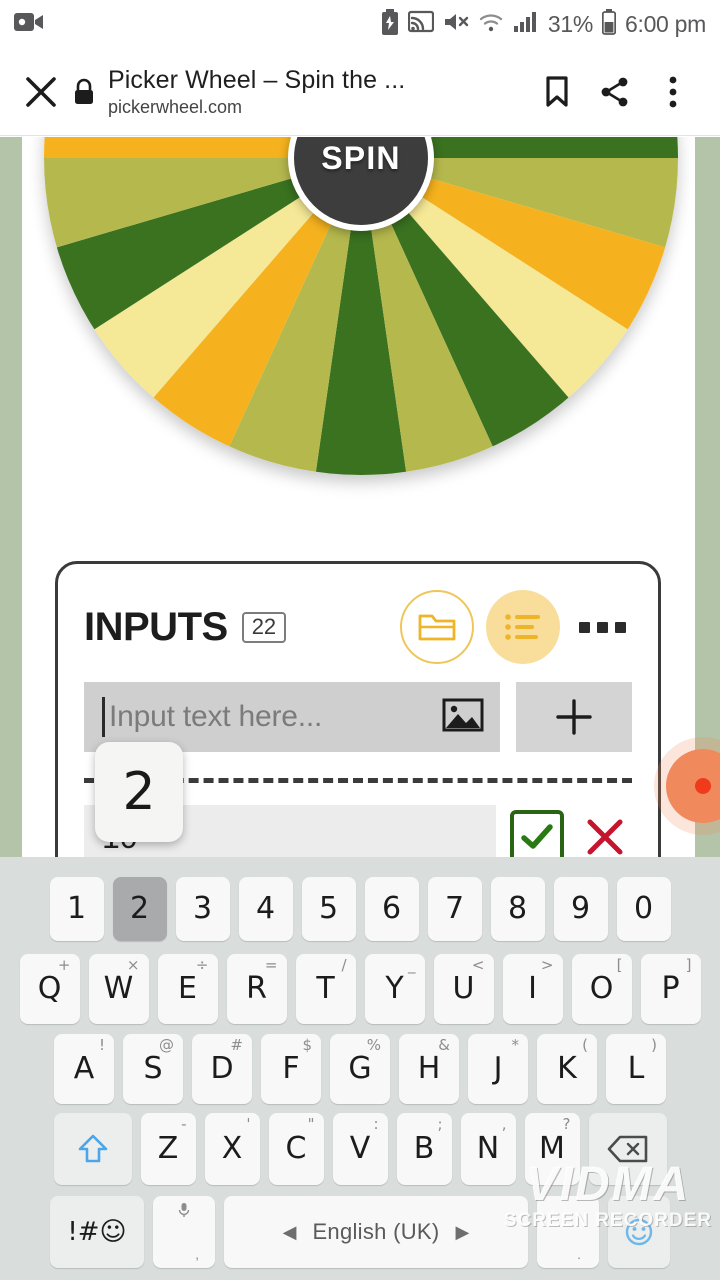  I want to click on key-alt-label: ', so click(248, 1124).